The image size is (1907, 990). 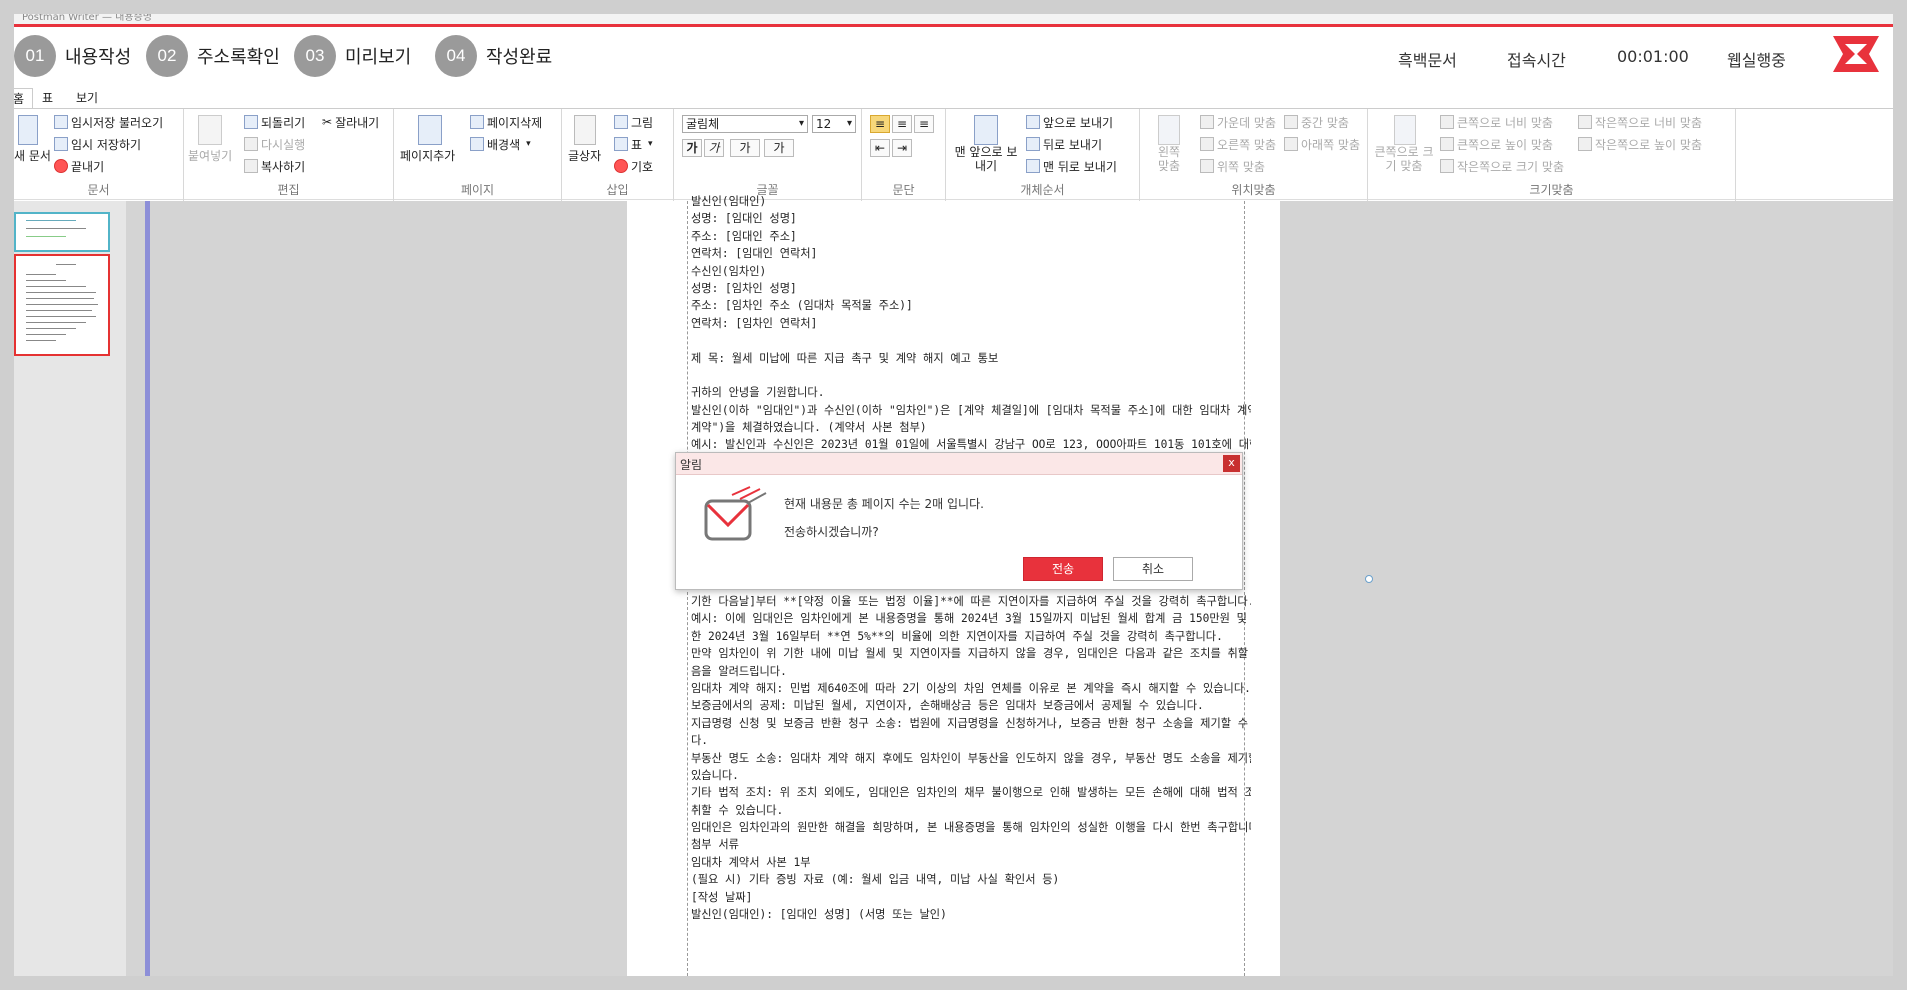 What do you see at coordinates (1856, 54) in the screenshot?
I see `postman-logo-icon` at bounding box center [1856, 54].